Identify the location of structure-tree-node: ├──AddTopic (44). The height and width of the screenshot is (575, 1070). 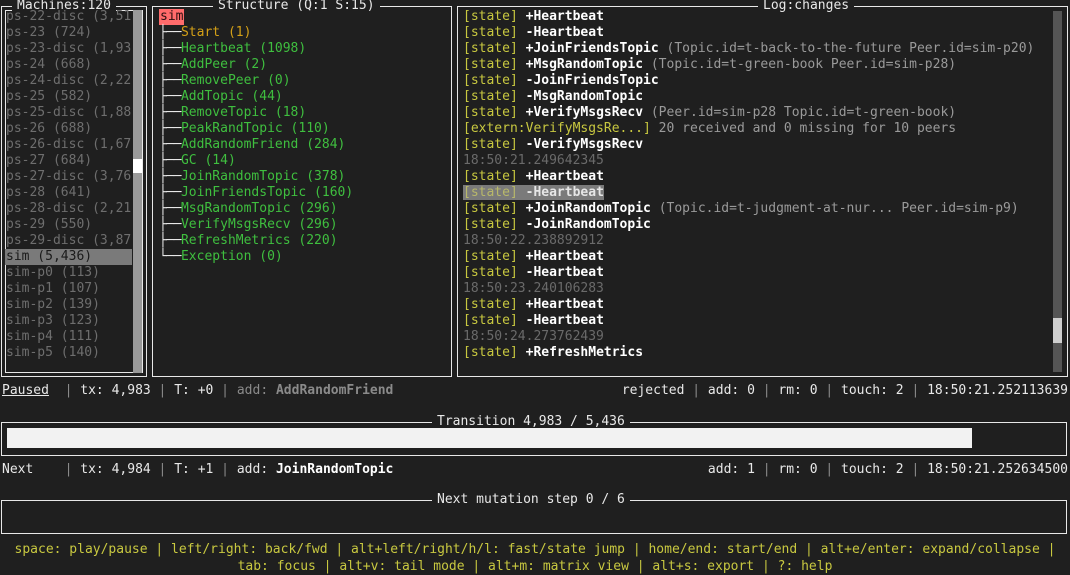
(302, 97).